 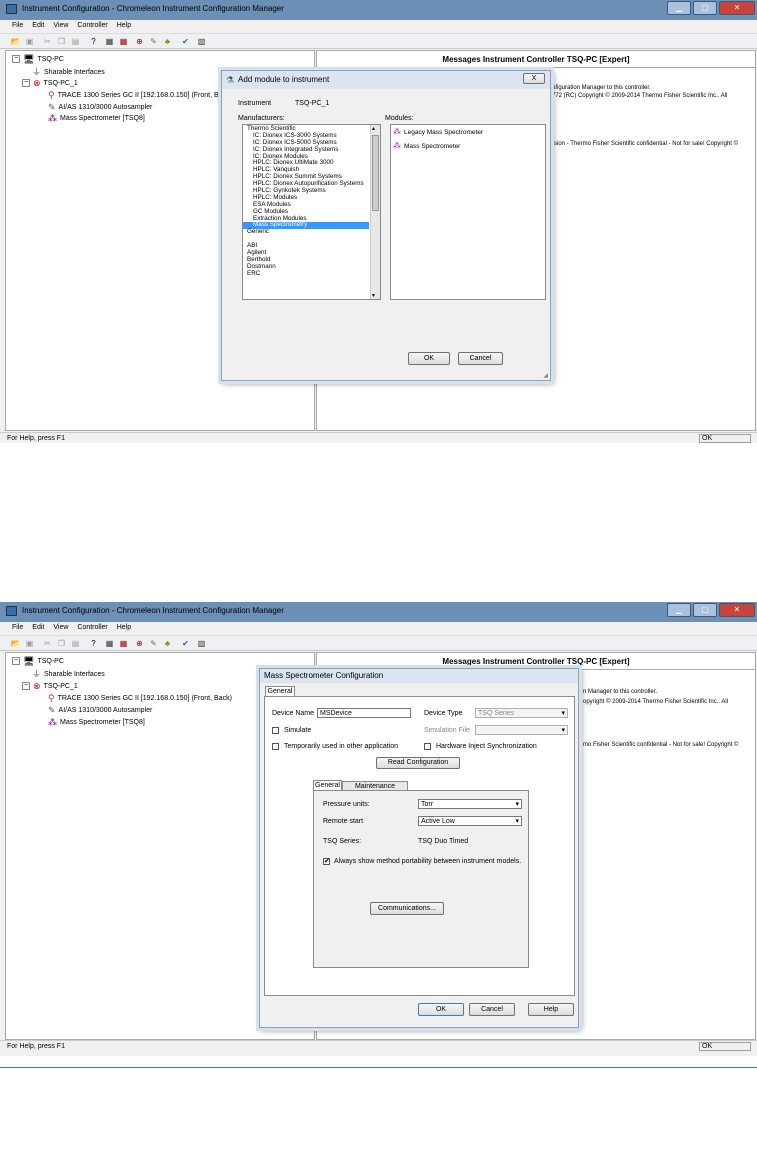 What do you see at coordinates (551, 1009) in the screenshot?
I see `help-button: Help` at bounding box center [551, 1009].